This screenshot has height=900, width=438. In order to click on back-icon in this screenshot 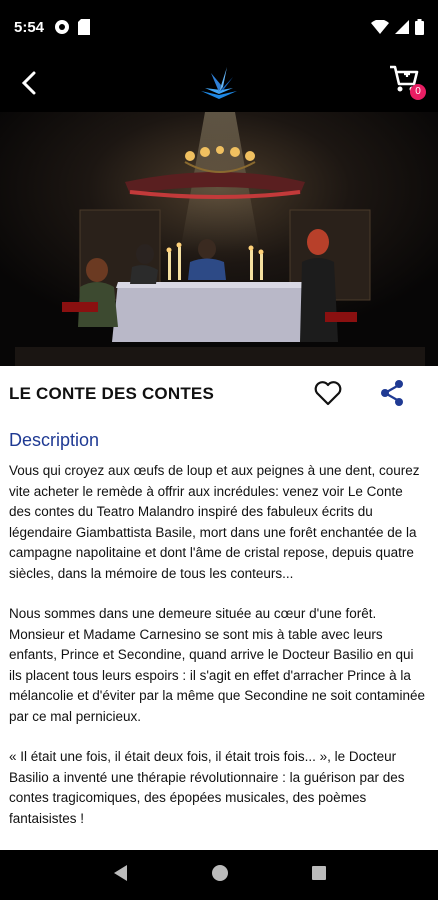, I will do `click(28, 83)`.